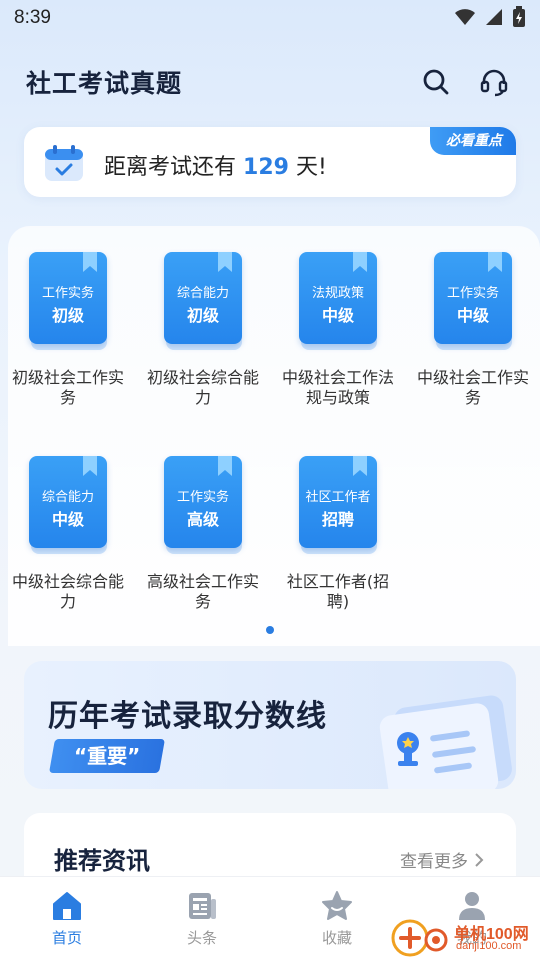 Image resolution: width=540 pixels, height=960 pixels. What do you see at coordinates (465, 17) in the screenshot?
I see `wifi-icon` at bounding box center [465, 17].